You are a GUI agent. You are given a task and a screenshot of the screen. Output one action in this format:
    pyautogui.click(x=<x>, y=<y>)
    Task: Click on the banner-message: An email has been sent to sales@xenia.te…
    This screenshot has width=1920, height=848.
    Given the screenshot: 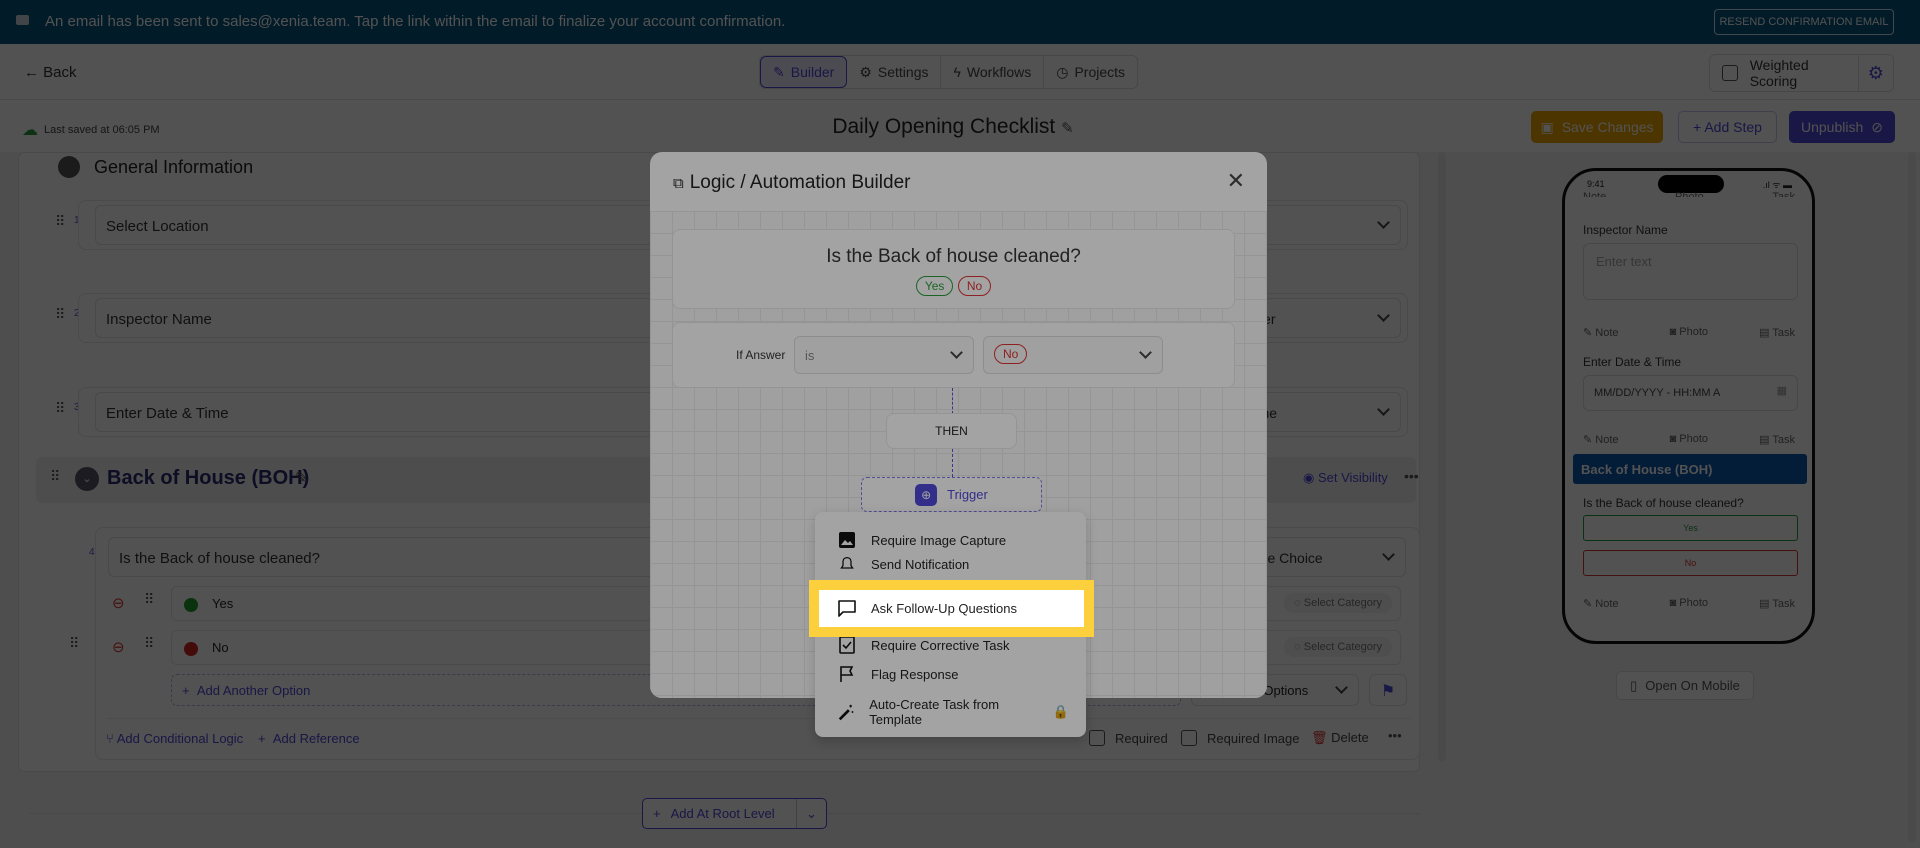 What is the action you would take?
    pyautogui.click(x=415, y=21)
    